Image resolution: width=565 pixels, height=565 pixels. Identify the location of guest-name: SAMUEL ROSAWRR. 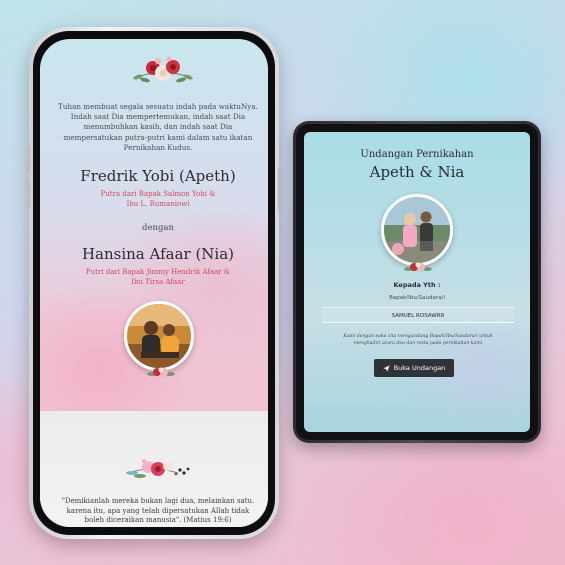
(418, 315).